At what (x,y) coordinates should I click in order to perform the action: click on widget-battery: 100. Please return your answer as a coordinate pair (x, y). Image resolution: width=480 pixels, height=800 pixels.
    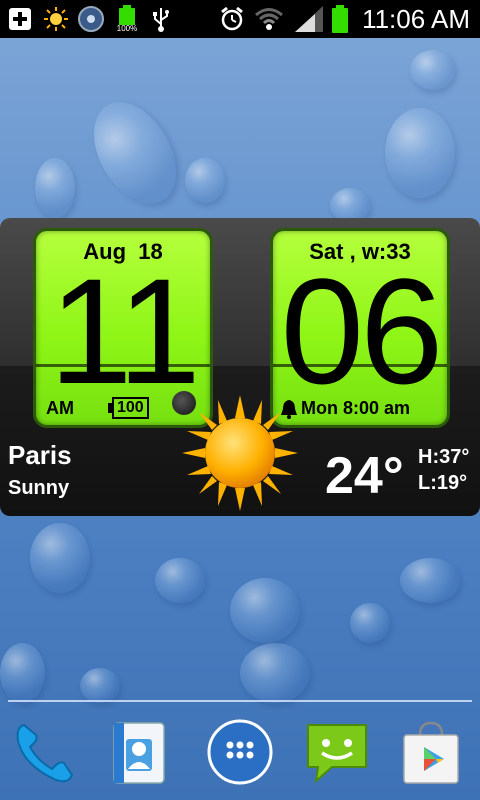
    Looking at the image, I should click on (128, 408).